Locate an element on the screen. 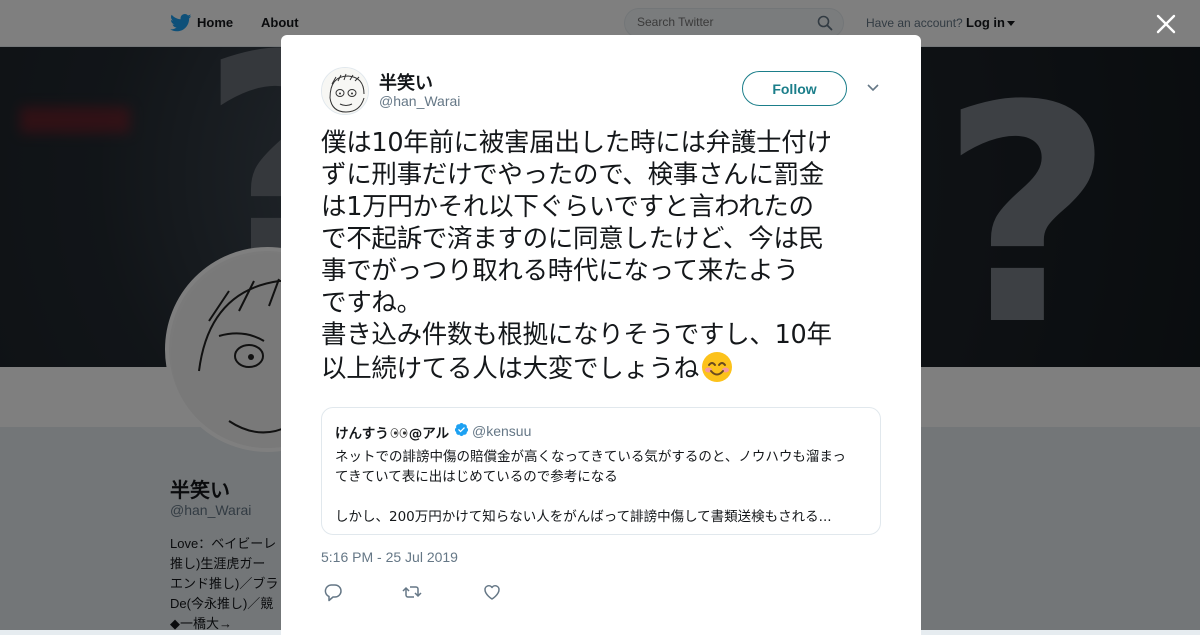 The height and width of the screenshot is (635, 1200). author-avatar is located at coordinates (345, 91).